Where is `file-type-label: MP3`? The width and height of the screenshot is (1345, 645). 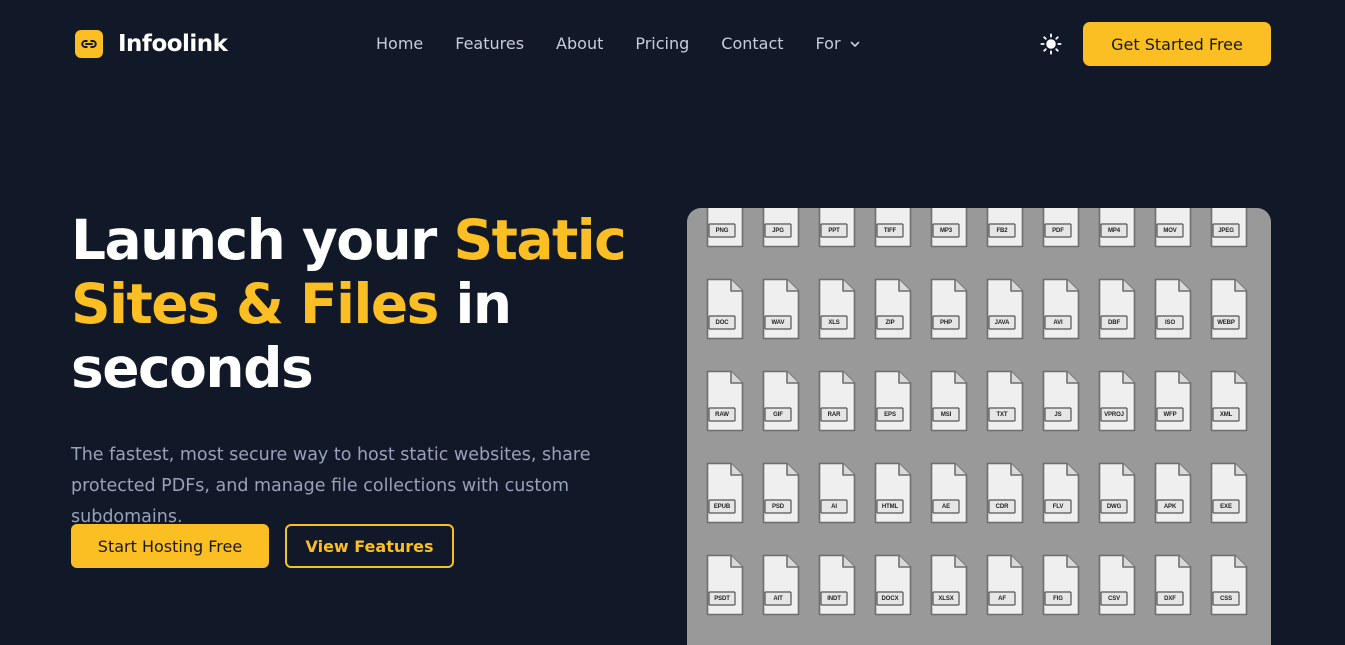 file-type-label: MP3 is located at coordinates (946, 230).